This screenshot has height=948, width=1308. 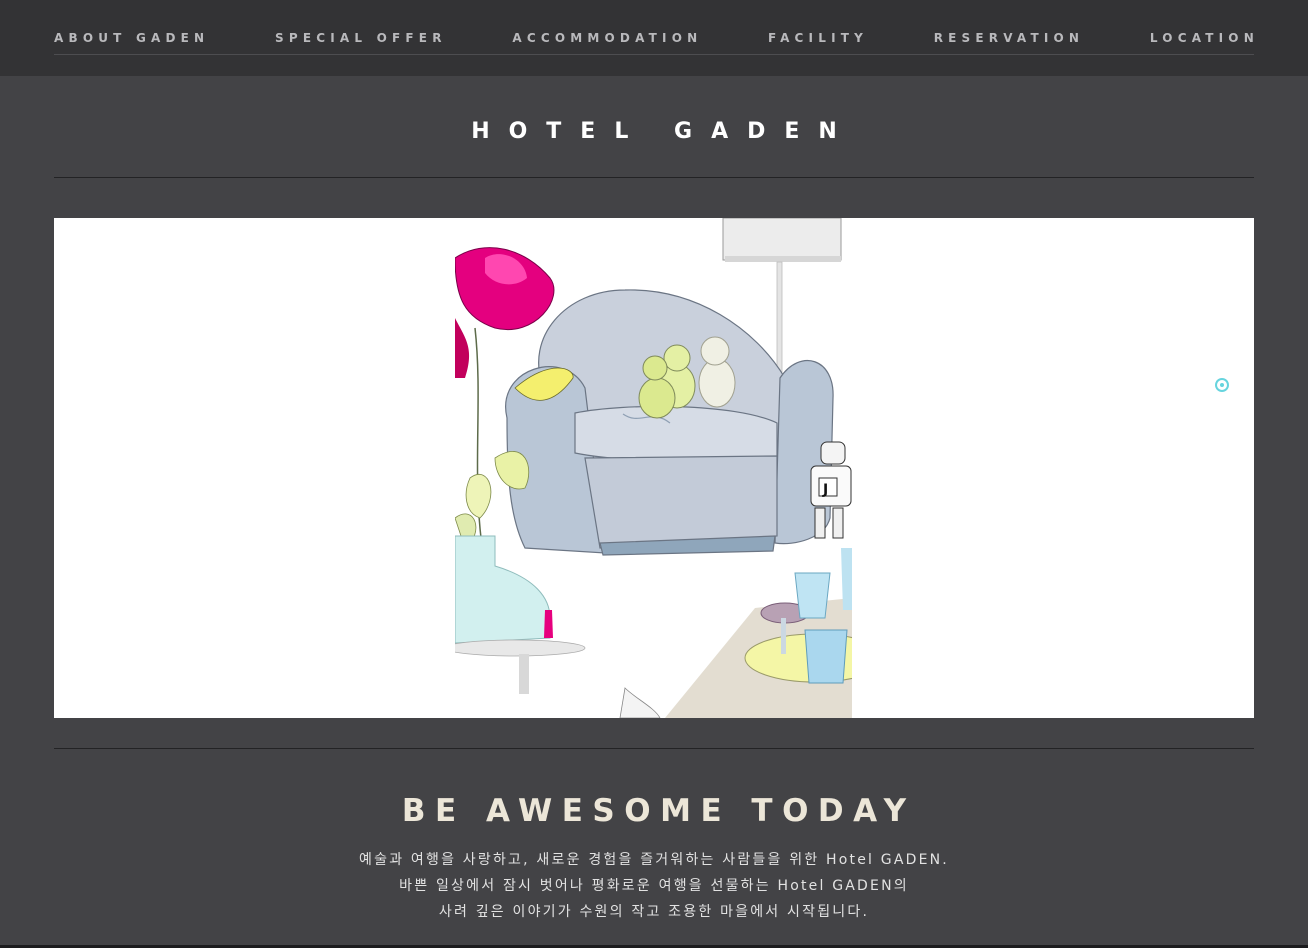 I want to click on intro-headline: BE AWESOME TODAY, so click(x=658, y=811).